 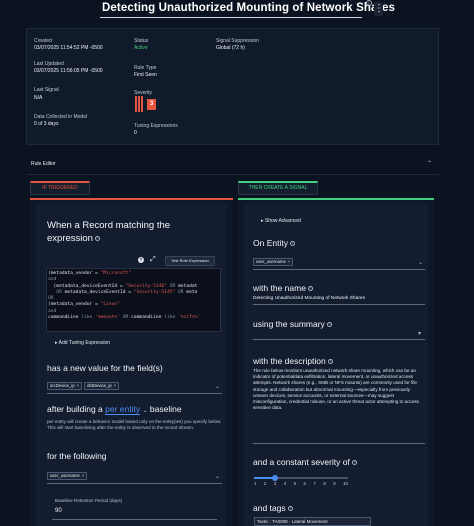 I want to click on severity-bar, so click(x=136, y=104).